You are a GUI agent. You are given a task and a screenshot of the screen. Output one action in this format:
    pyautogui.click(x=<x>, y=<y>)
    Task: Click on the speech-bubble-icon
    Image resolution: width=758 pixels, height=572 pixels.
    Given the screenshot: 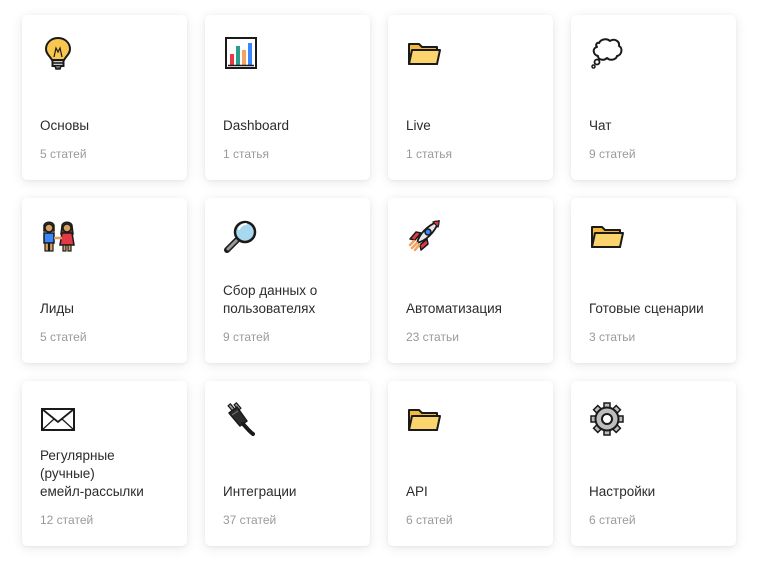 What is the action you would take?
    pyautogui.click(x=607, y=53)
    